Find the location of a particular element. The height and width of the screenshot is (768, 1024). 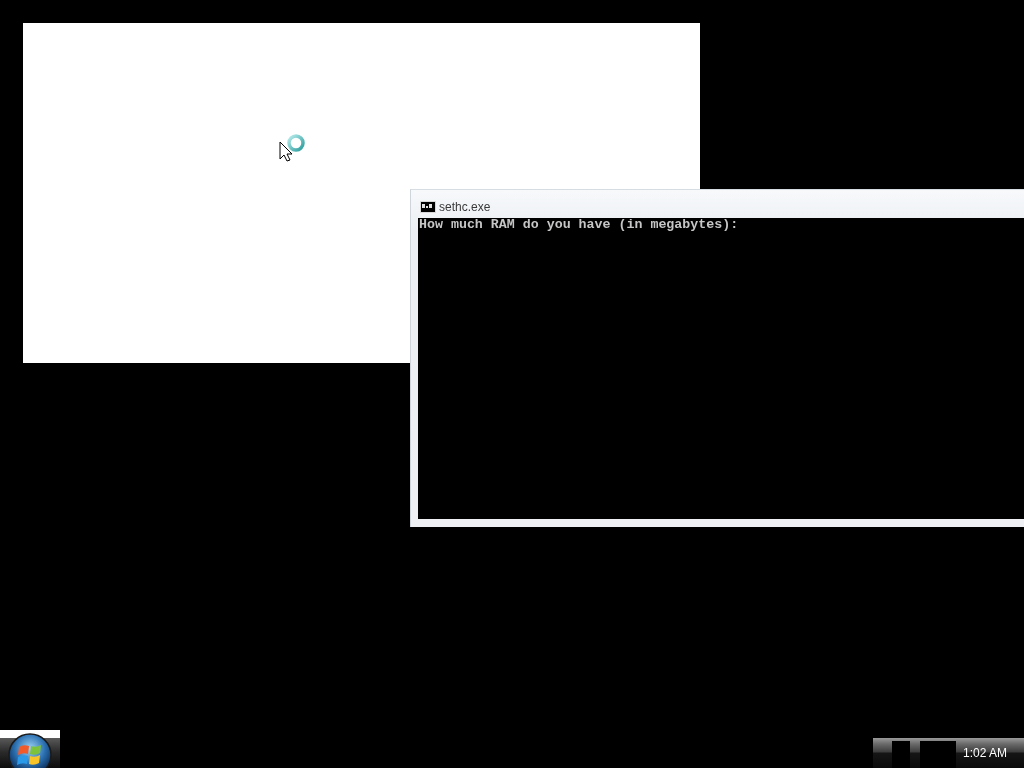

start-button is located at coordinates (30, 749).